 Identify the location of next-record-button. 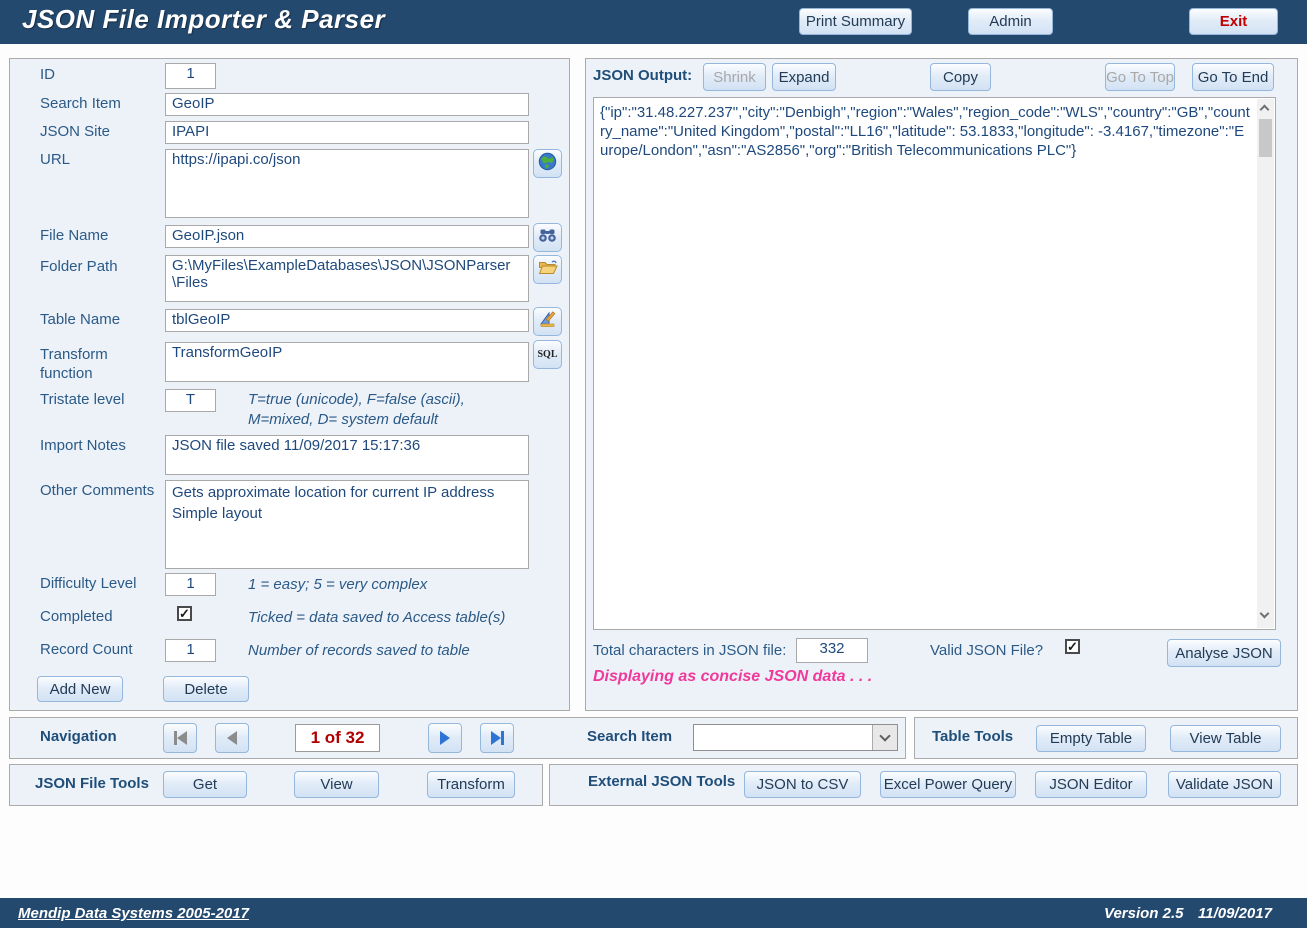
(445, 738).